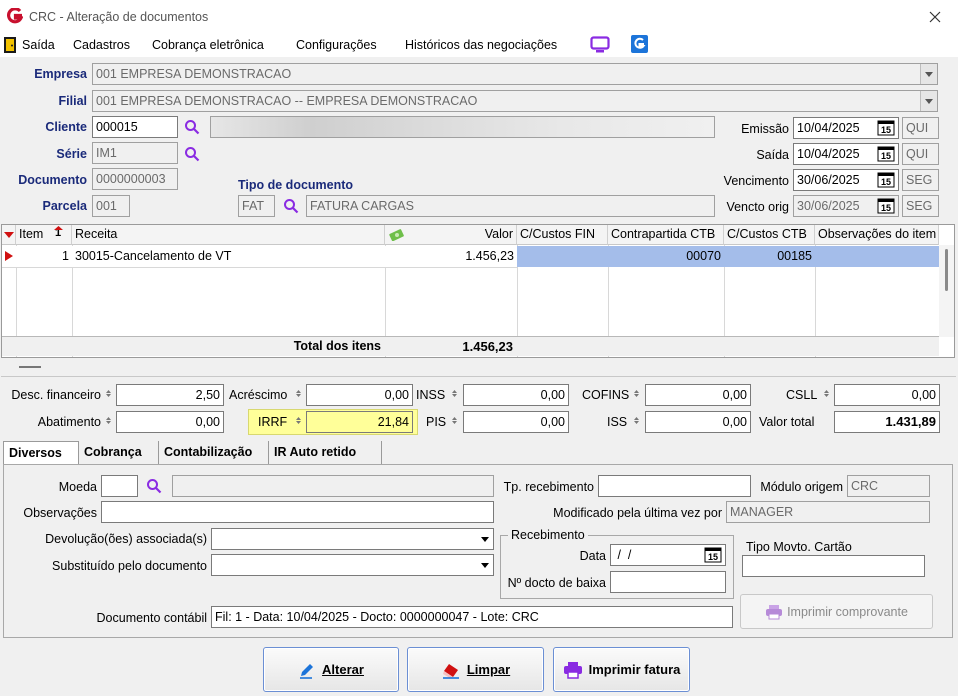 The image size is (958, 696). I want to click on col-contrapartida-header: Contrapartida CTB, so click(666, 235).